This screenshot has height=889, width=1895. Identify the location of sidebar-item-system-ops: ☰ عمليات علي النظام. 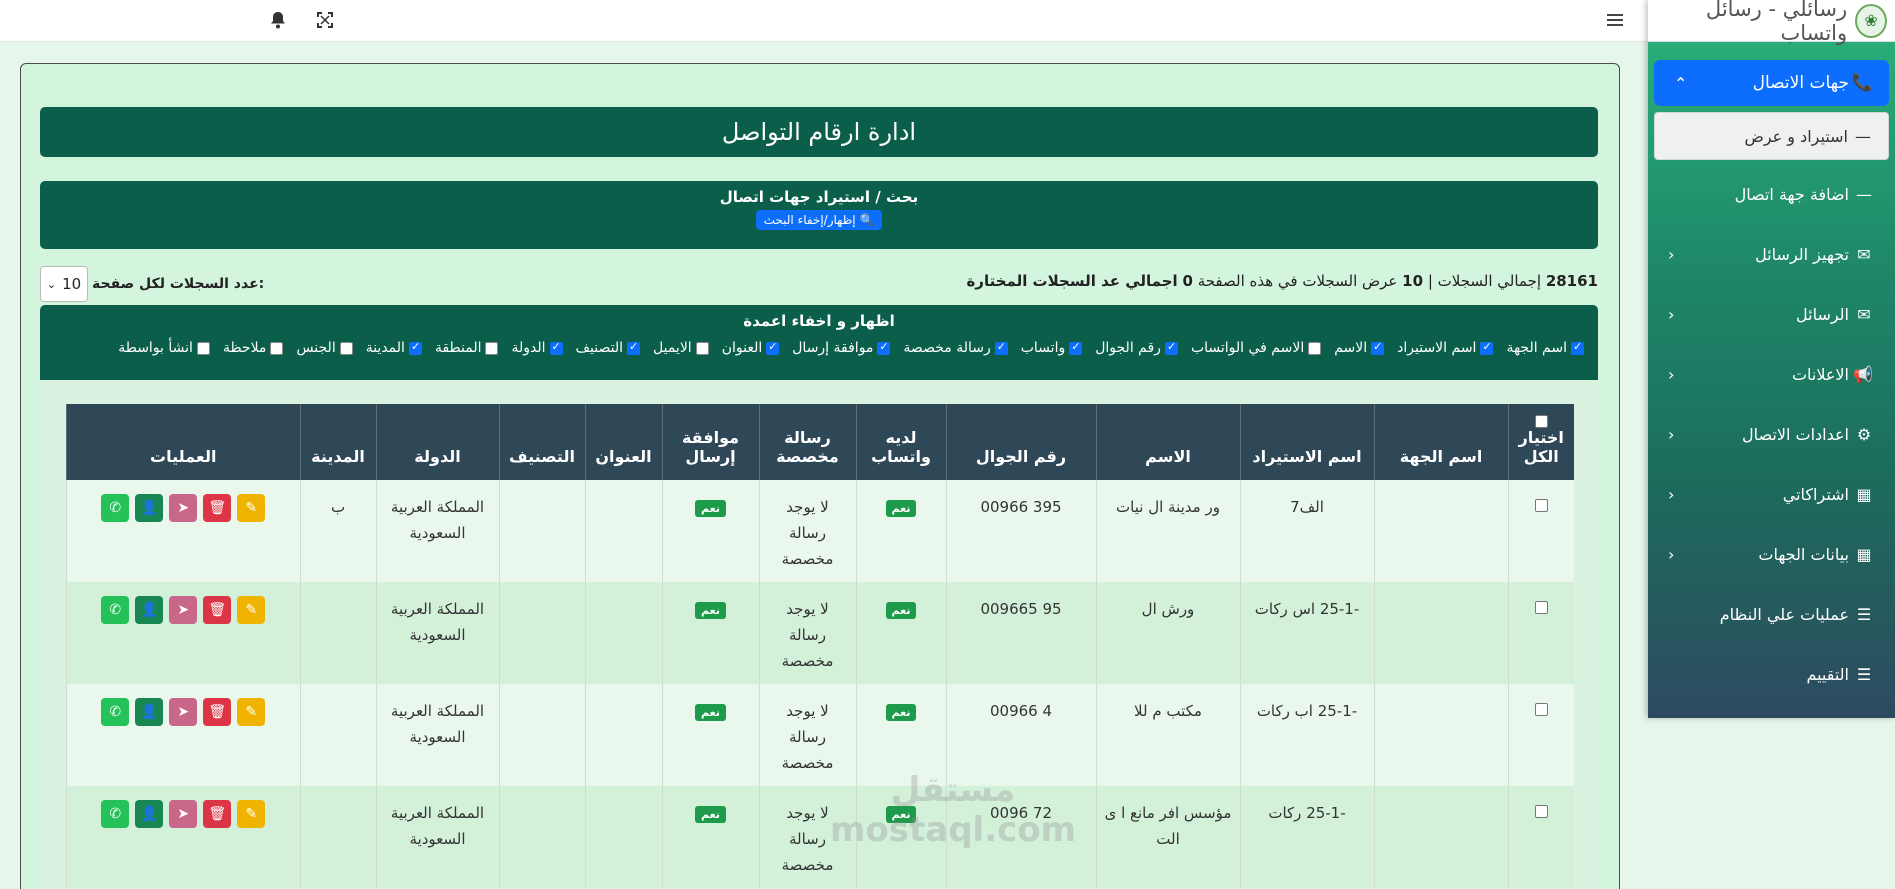
(1771, 614).